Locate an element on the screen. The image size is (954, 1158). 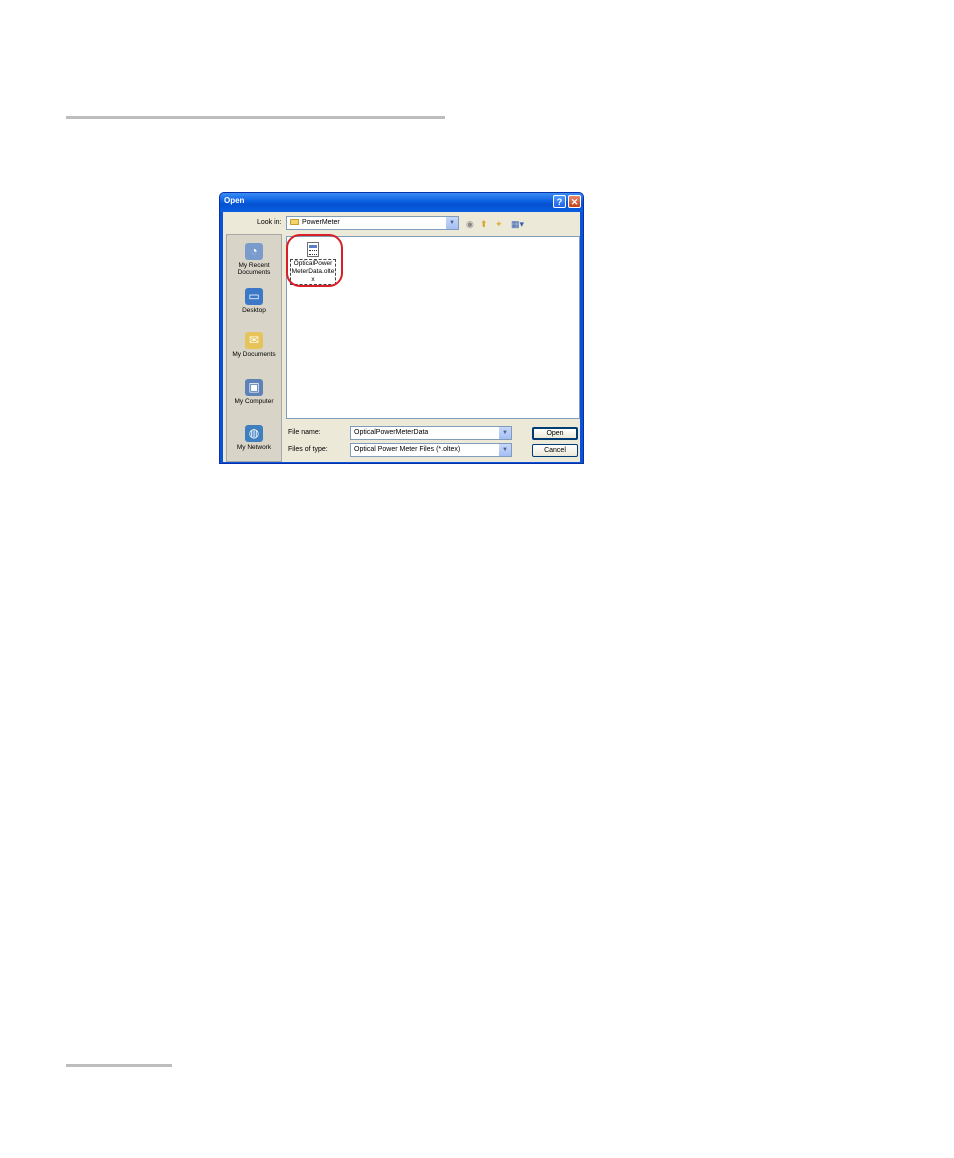
header-rule is located at coordinates (255, 117).